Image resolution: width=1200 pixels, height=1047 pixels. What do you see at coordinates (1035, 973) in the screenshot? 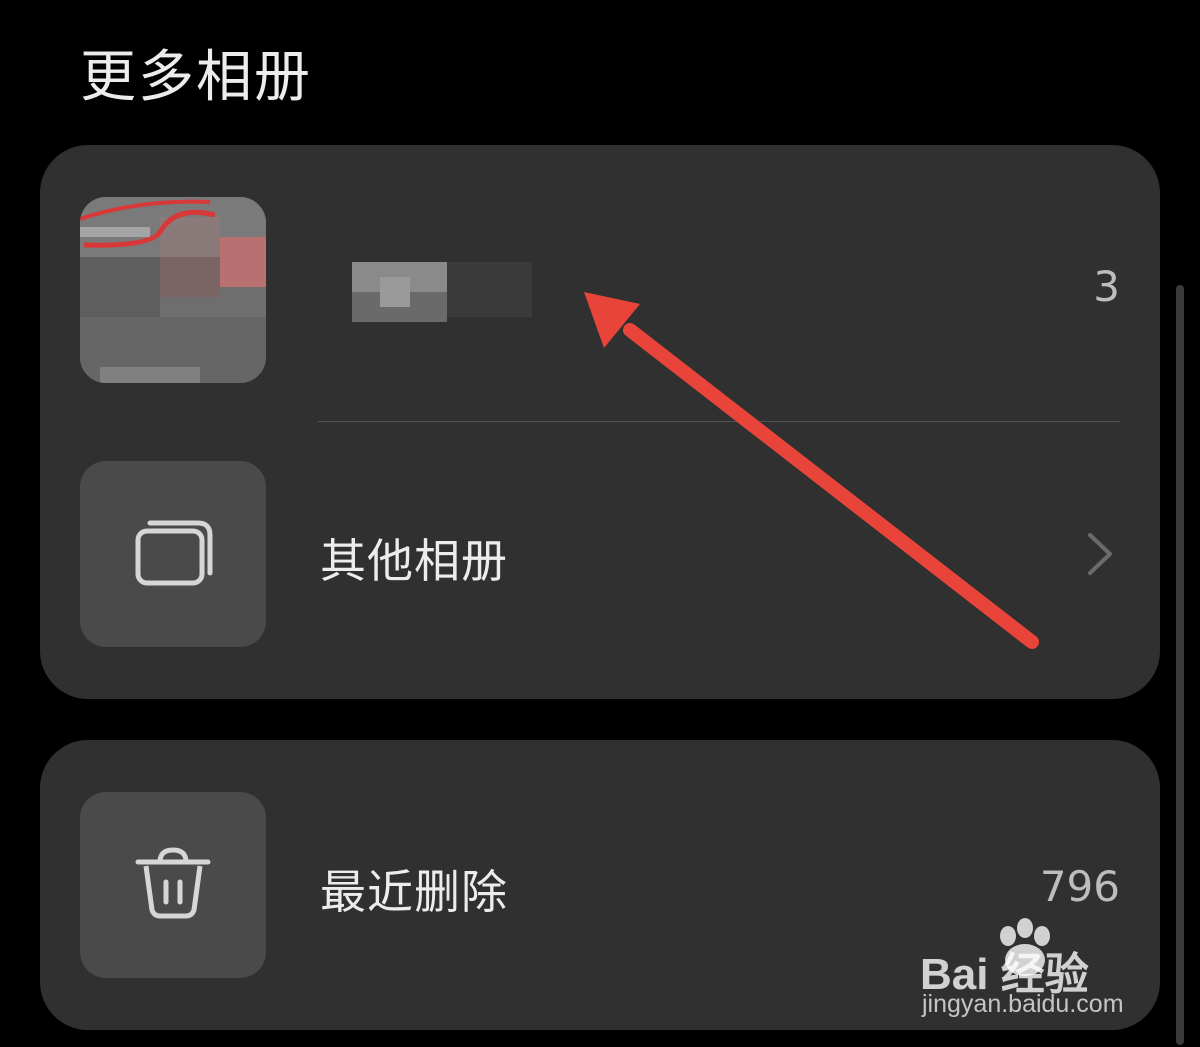
I see `baidu-watermark: Bai 经验 jingyan.baidu.com` at bounding box center [1035, 973].